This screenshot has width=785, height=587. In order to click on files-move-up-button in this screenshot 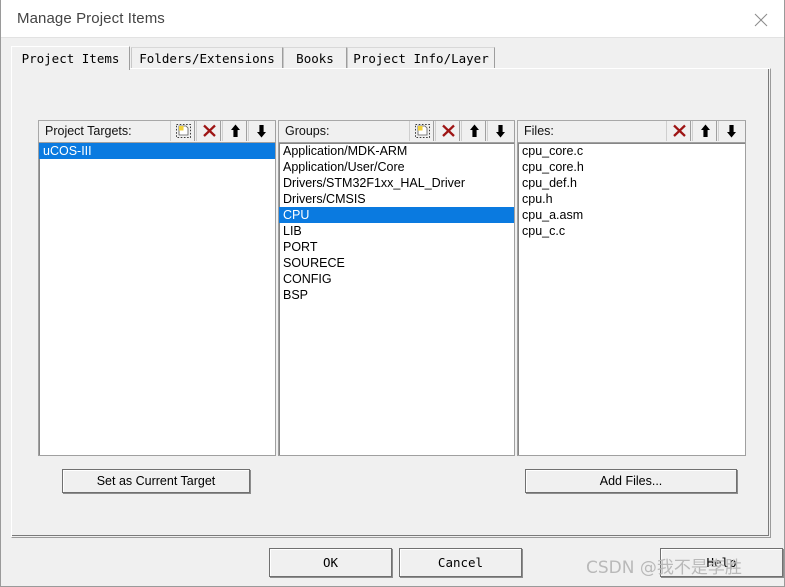, I will do `click(704, 131)`.